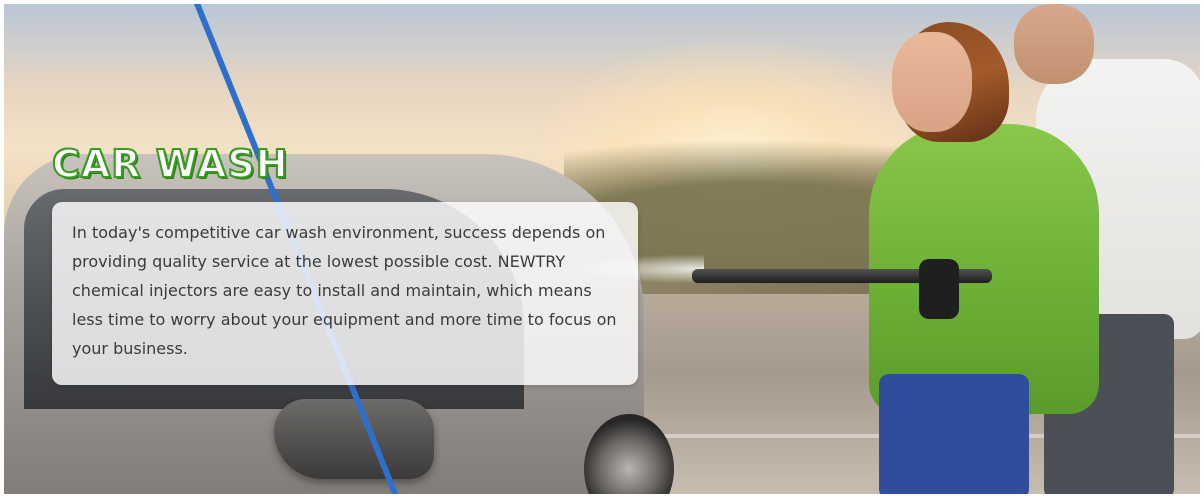 This screenshot has width=1204, height=502. What do you see at coordinates (932, 82) in the screenshot?
I see `woman-head` at bounding box center [932, 82].